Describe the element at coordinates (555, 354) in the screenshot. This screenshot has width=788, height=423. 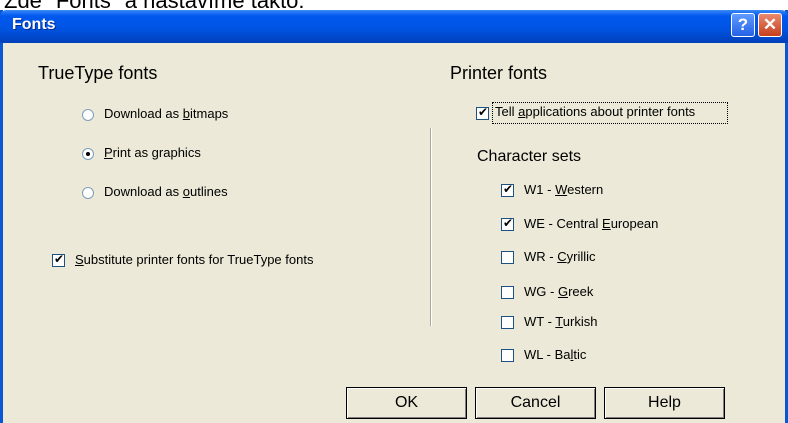
I see `label-charset-wl: WL - Baltic` at that location.